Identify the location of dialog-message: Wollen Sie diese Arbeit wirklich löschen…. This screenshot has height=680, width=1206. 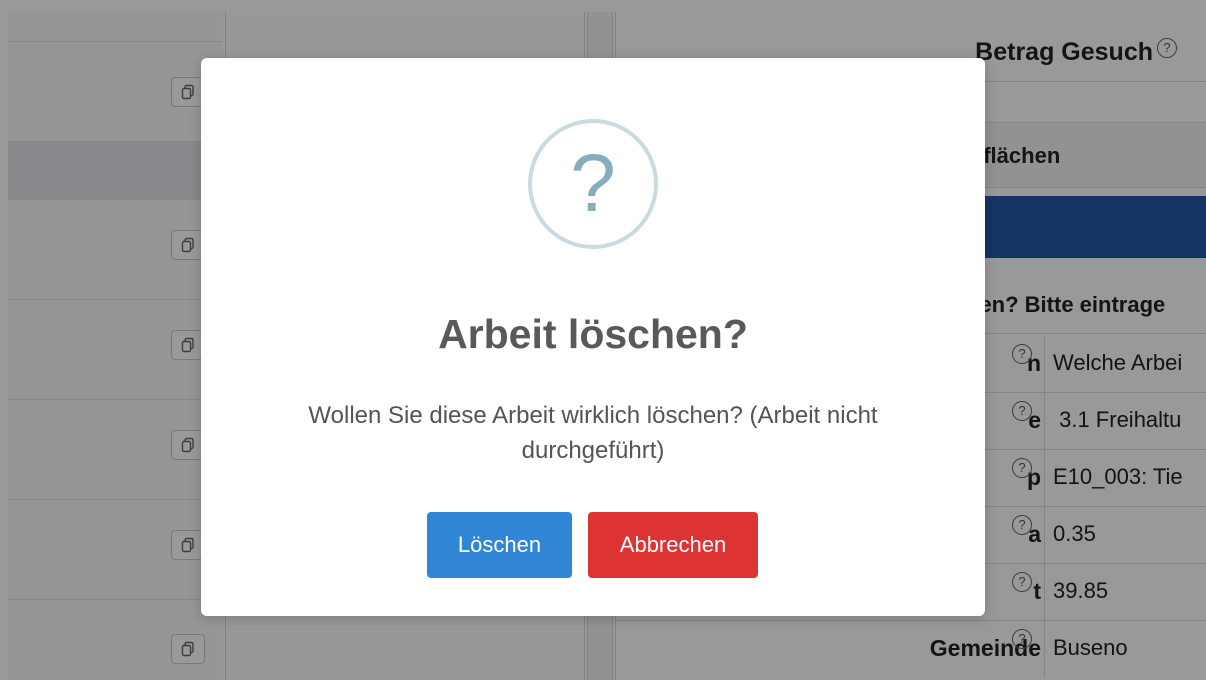
(593, 433).